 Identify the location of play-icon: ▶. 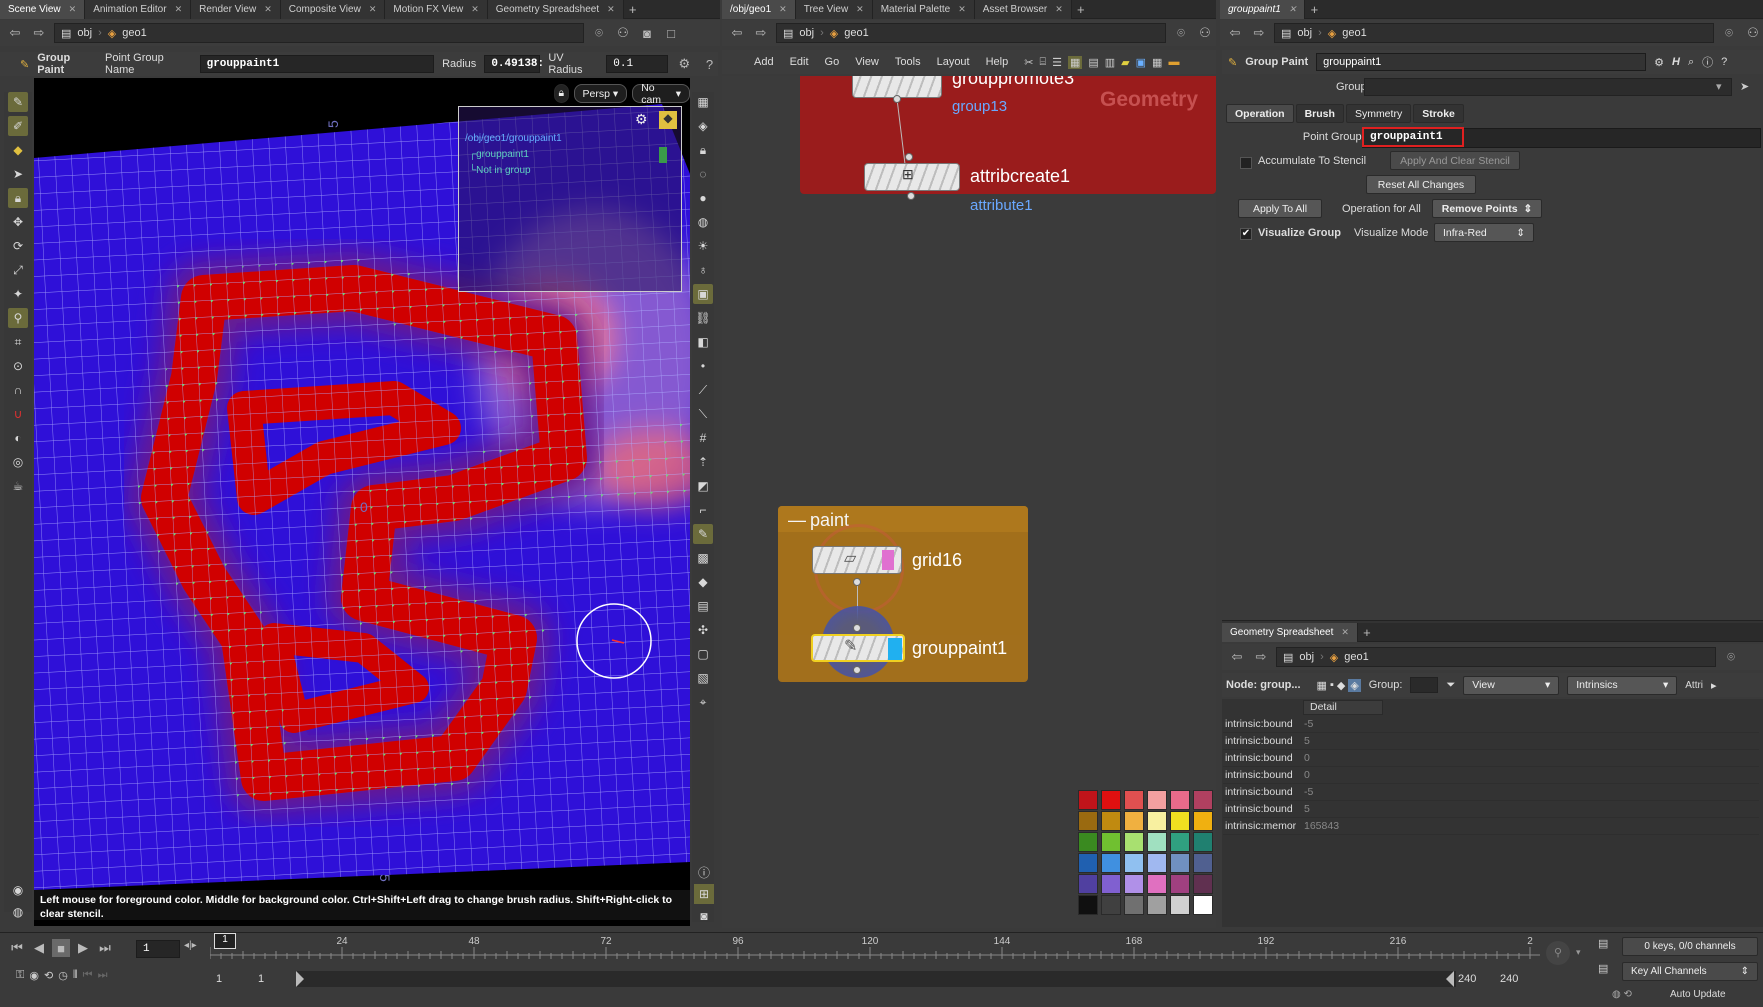
(83, 948).